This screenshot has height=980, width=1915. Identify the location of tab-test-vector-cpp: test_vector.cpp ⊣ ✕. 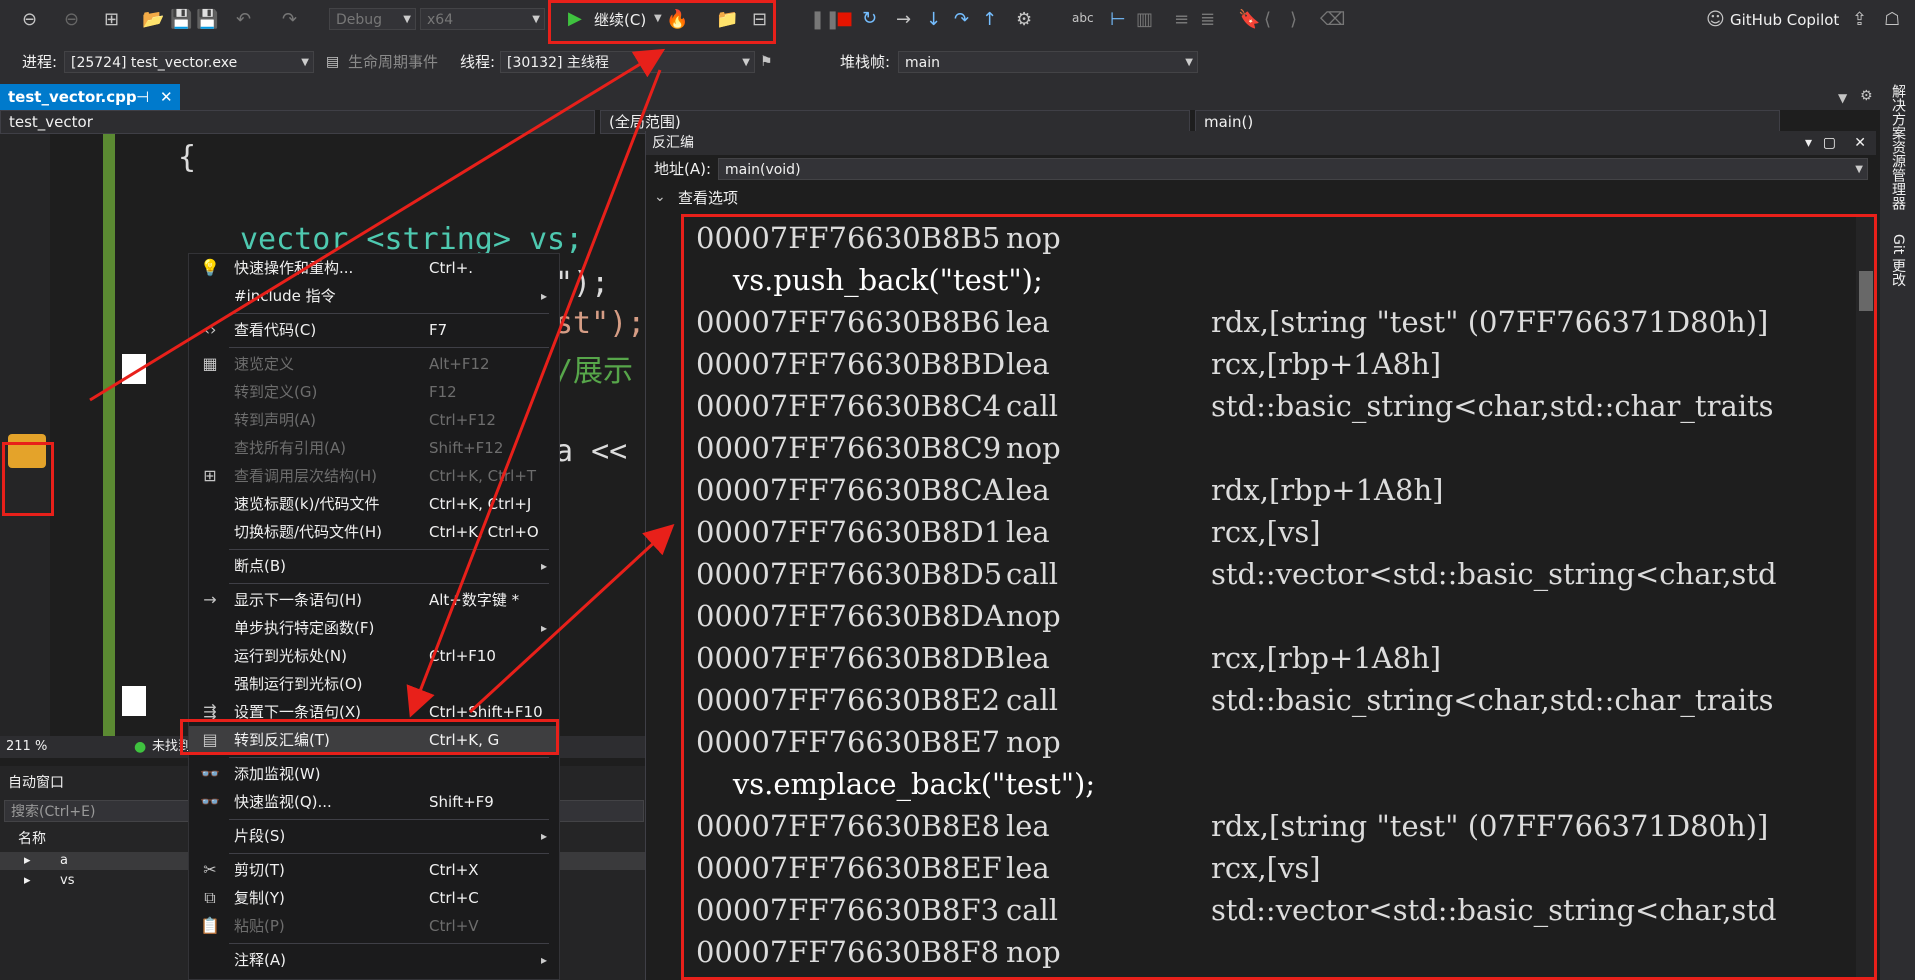
(90, 97).